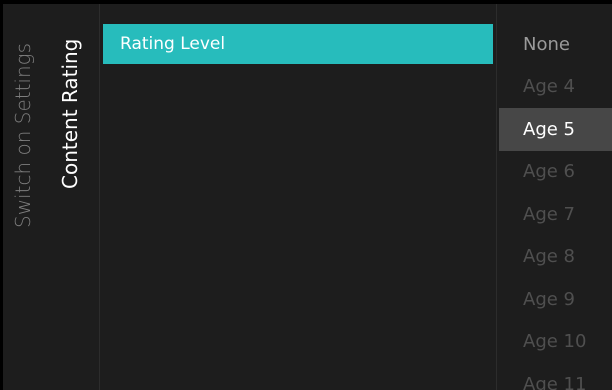 This screenshot has height=390, width=612. What do you see at coordinates (70, 113) in the screenshot?
I see `breadcrumb-content-rating: Content Rating` at bounding box center [70, 113].